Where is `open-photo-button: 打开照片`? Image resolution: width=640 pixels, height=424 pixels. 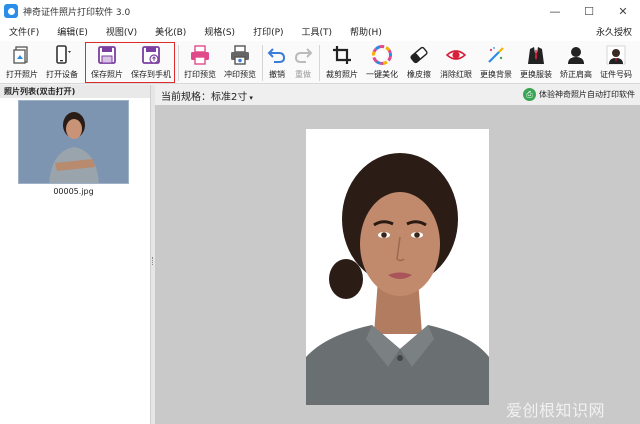
open-photo-button: 打开照片 is located at coordinates (22, 62).